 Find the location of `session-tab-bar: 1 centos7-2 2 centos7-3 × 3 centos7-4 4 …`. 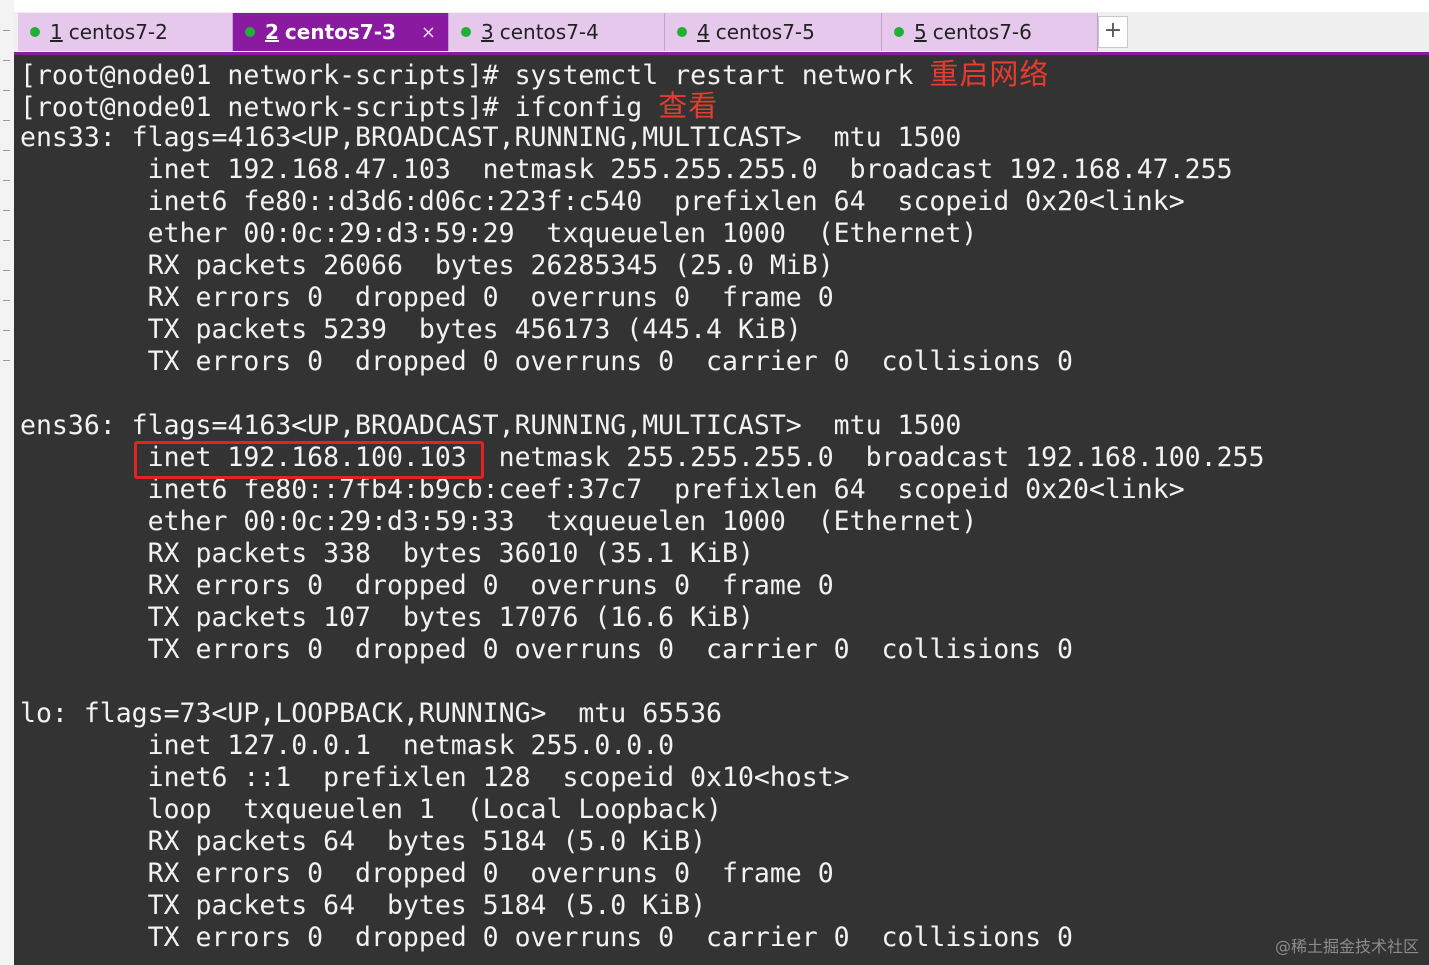

session-tab-bar: 1 centos7-2 2 centos7-3 × 3 centos7-4 4 … is located at coordinates (721, 32).